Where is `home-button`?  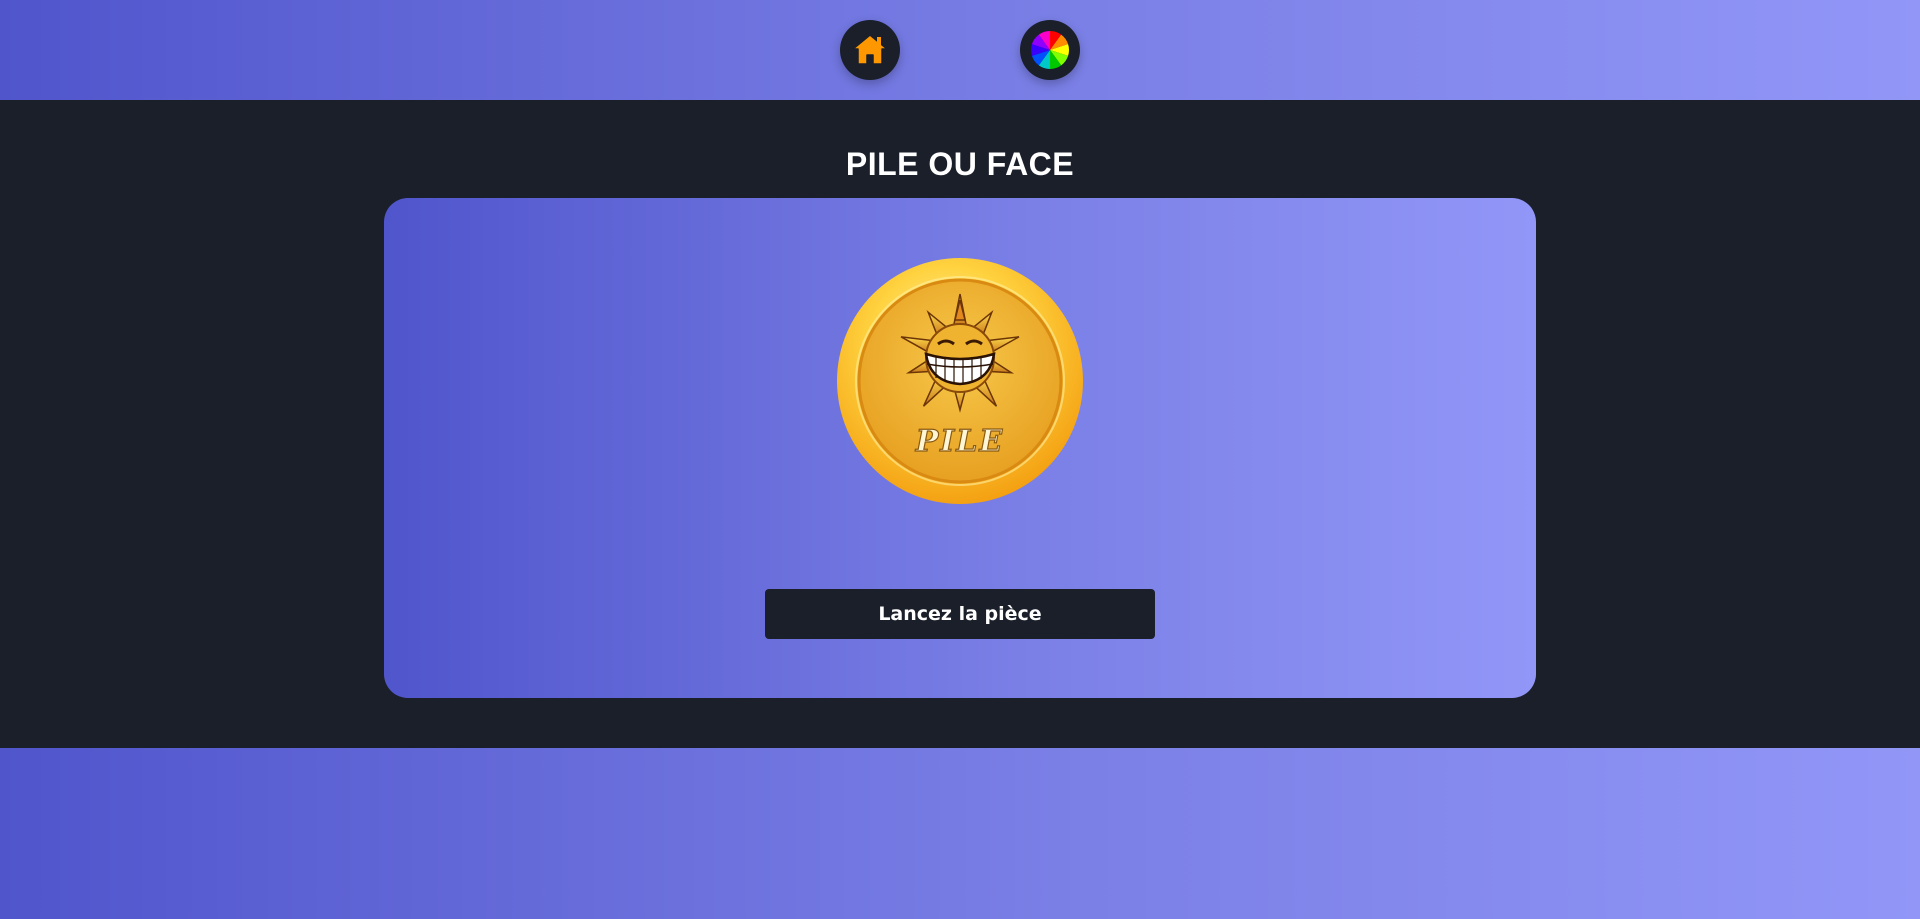 home-button is located at coordinates (870, 50).